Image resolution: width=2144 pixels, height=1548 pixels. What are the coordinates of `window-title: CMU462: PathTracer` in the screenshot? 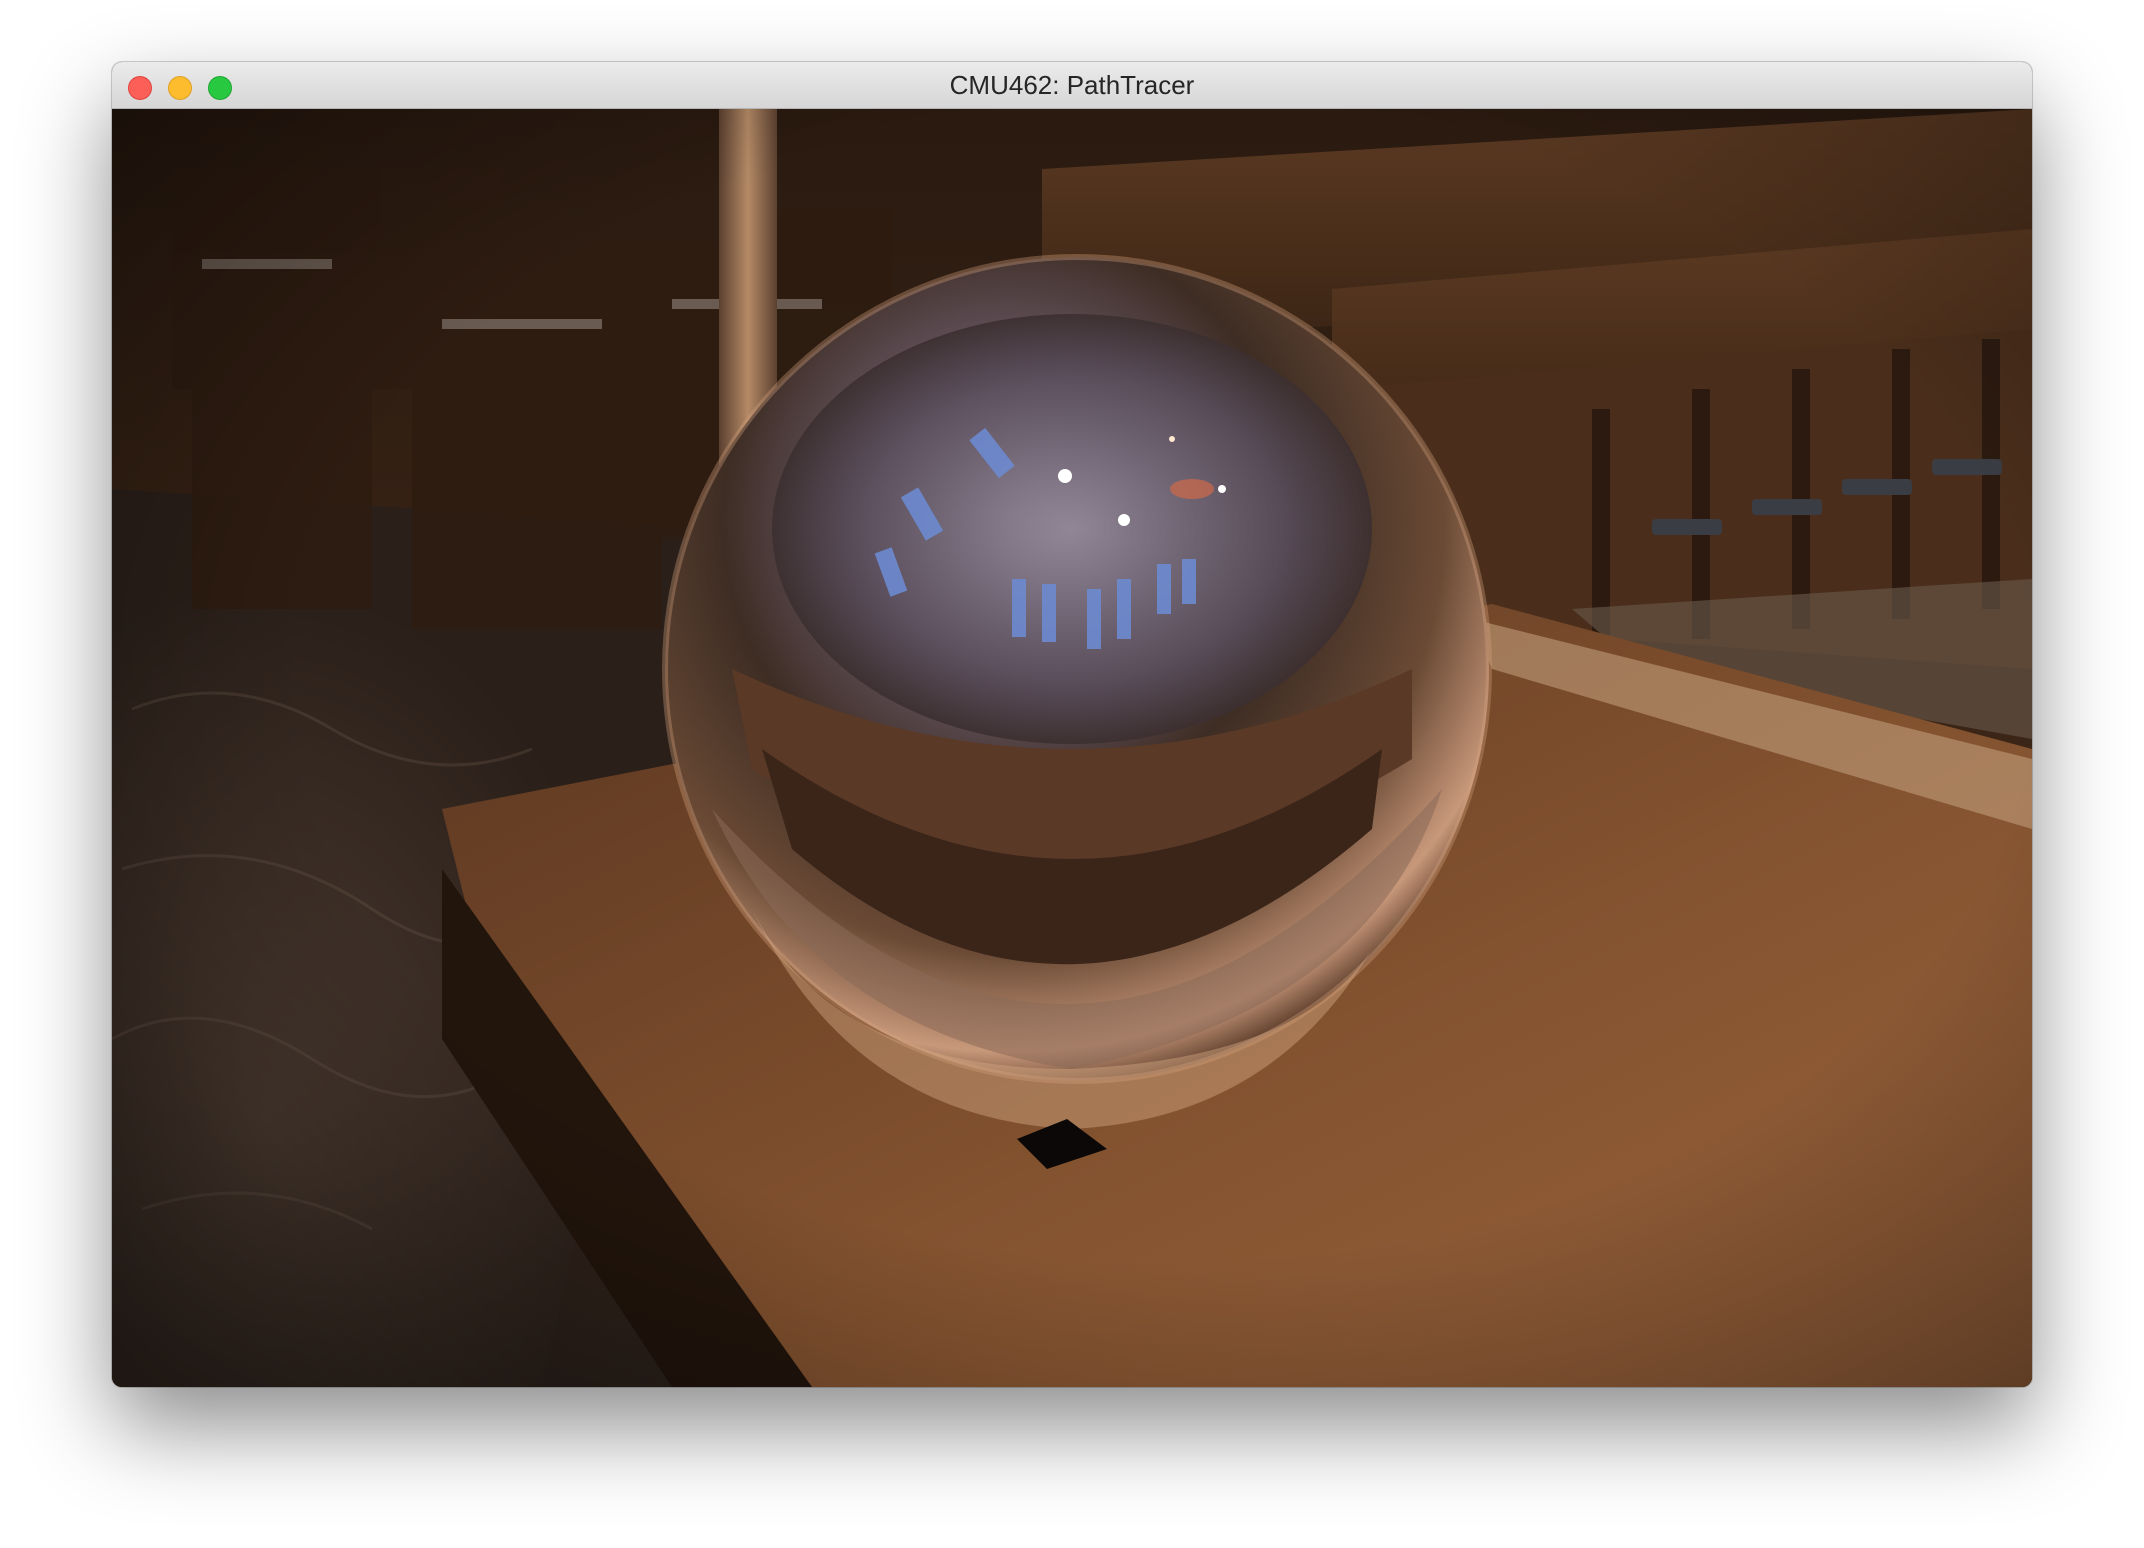 It's located at (1072, 85).